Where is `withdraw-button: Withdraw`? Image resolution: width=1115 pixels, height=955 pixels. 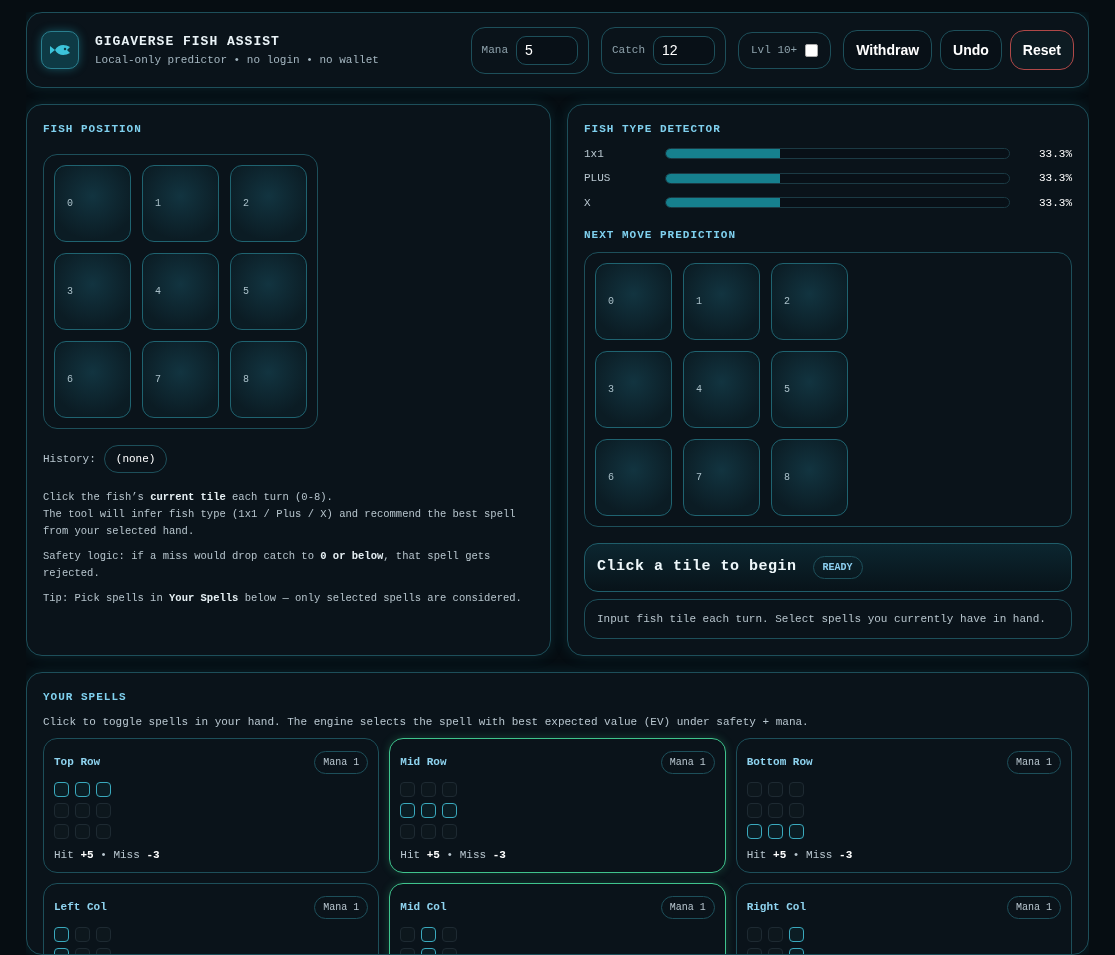 withdraw-button: Withdraw is located at coordinates (888, 50).